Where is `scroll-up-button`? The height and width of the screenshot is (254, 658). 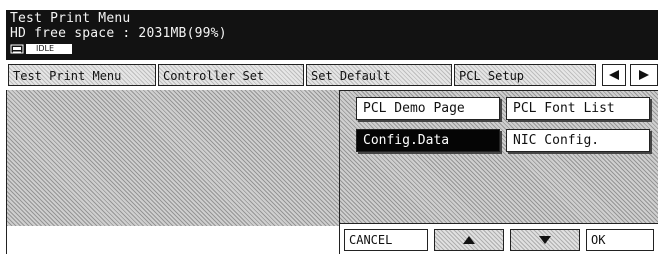 scroll-up-button is located at coordinates (469, 240).